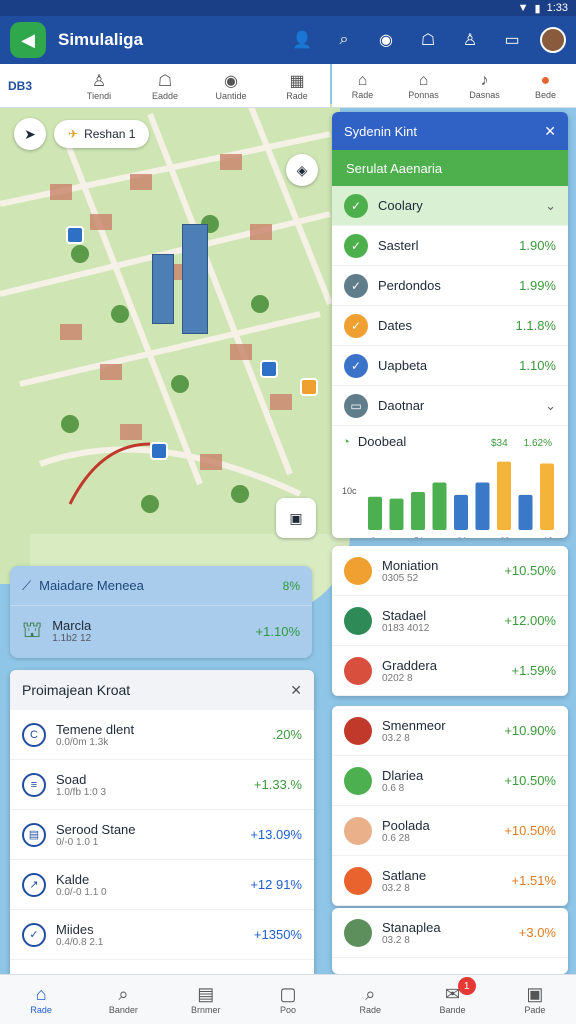  What do you see at coordinates (405, 621) in the screenshot?
I see `list-item-text: Stadael 0183 4012` at bounding box center [405, 621].